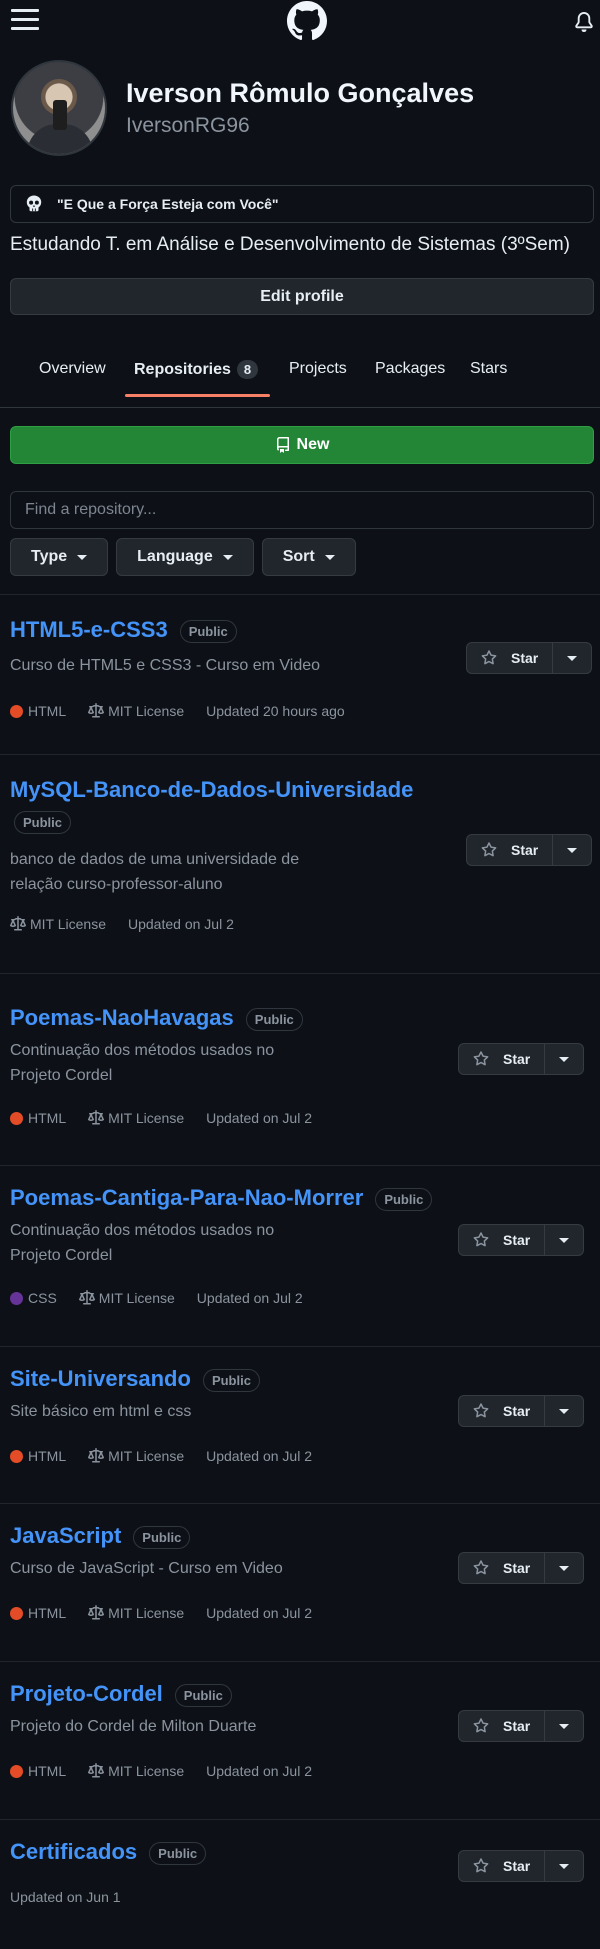  I want to click on tab-projects: Projects, so click(318, 369).